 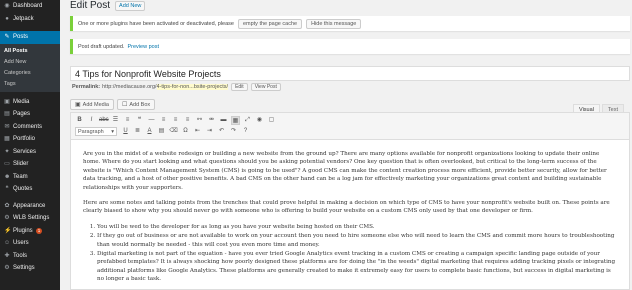 What do you see at coordinates (30, 62) in the screenshot?
I see `submenu-add-new: Add New` at bounding box center [30, 62].